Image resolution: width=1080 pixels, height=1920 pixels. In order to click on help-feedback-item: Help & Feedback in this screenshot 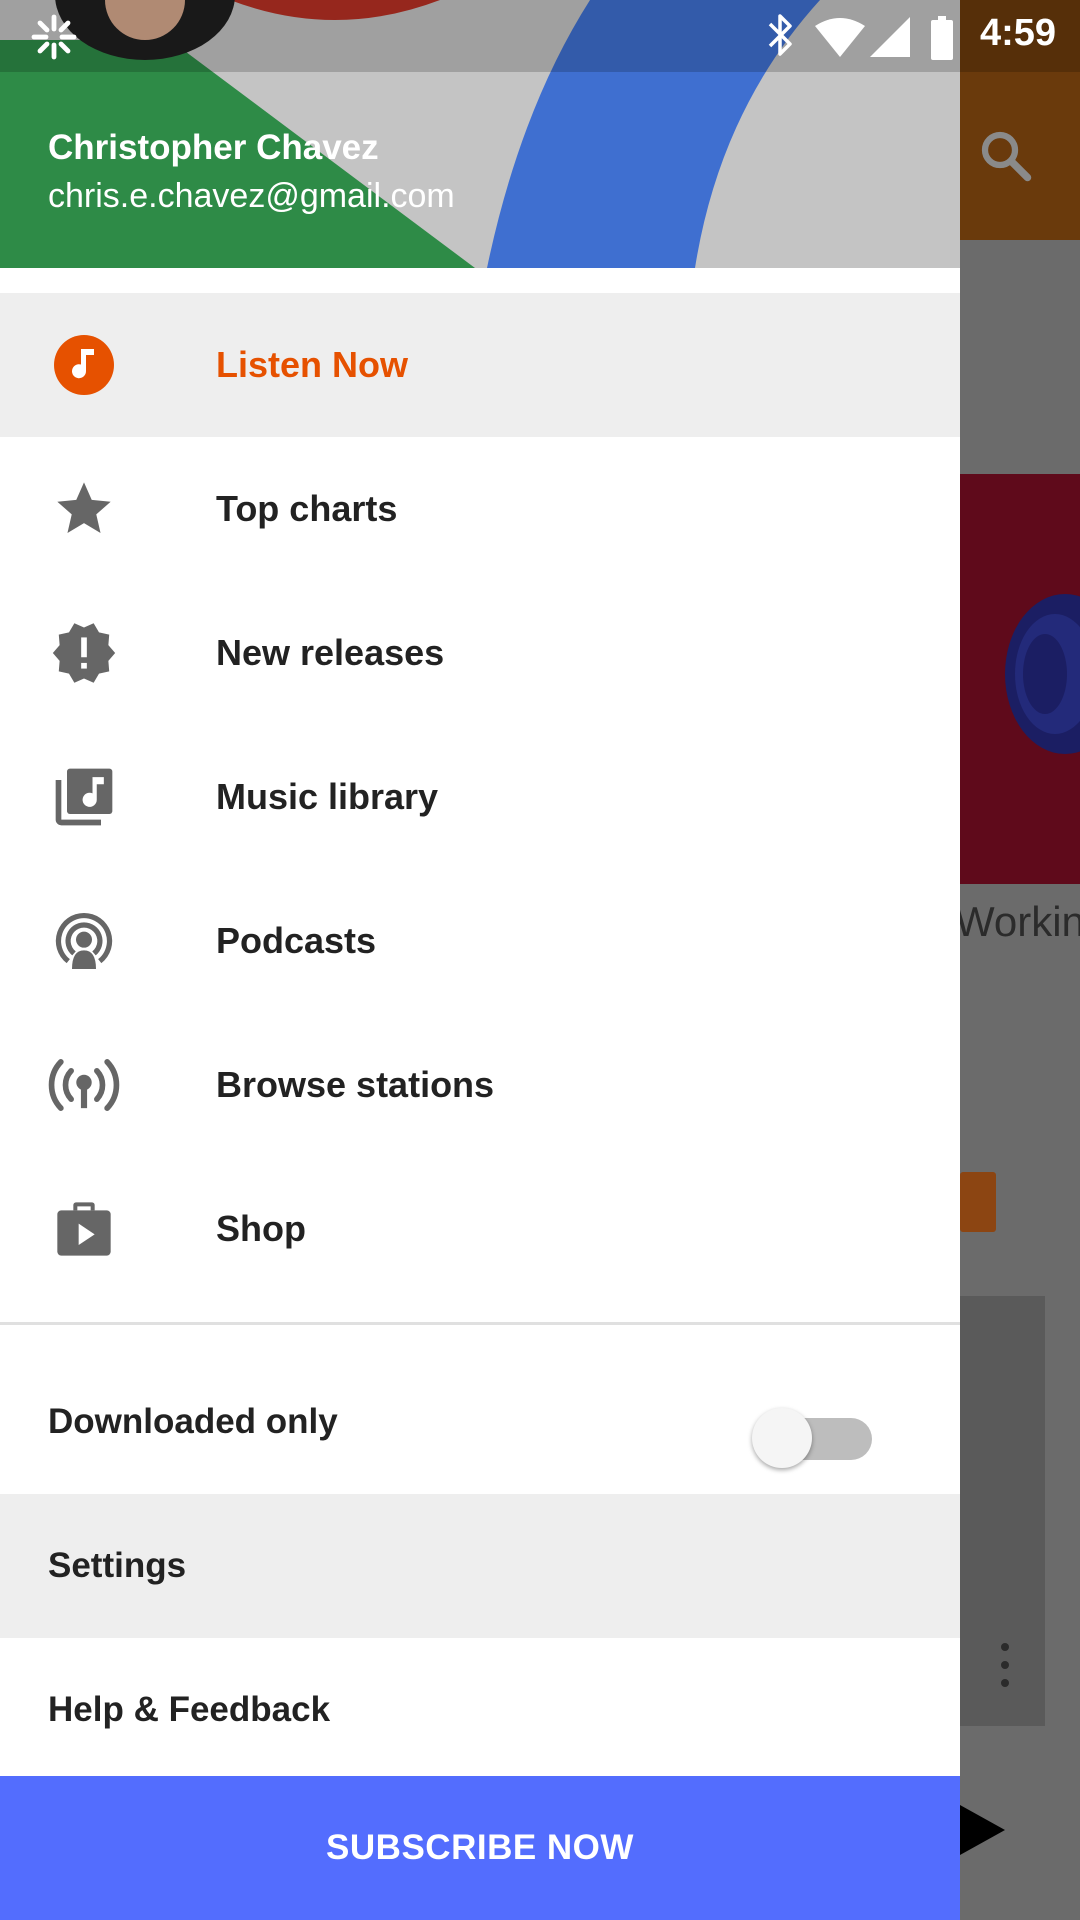, I will do `click(480, 1710)`.